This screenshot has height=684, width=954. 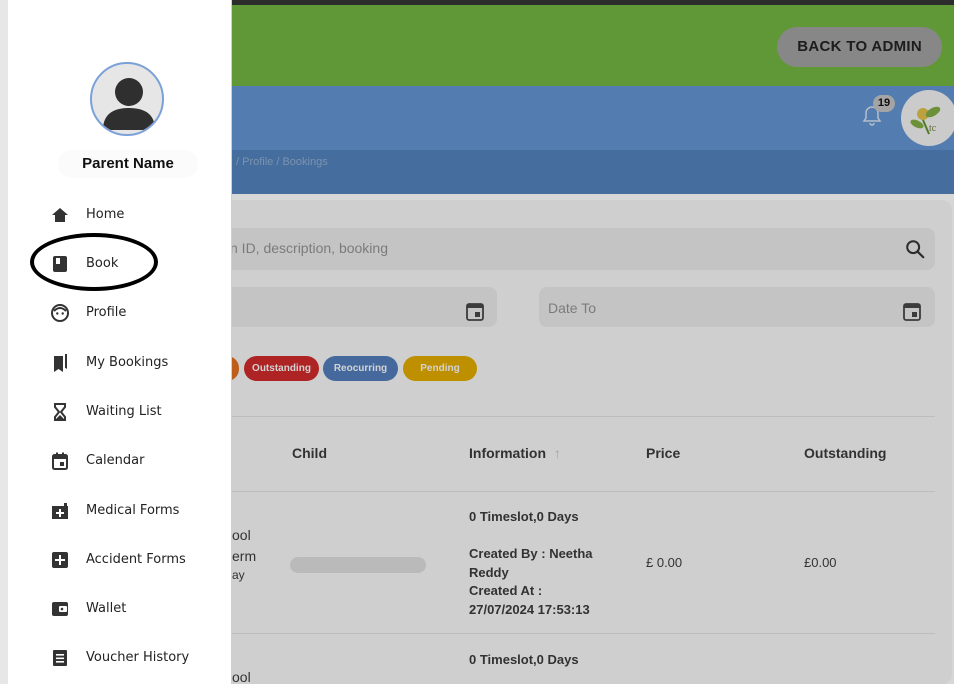 What do you see at coordinates (663, 453) in the screenshot?
I see `column-header-price: Price` at bounding box center [663, 453].